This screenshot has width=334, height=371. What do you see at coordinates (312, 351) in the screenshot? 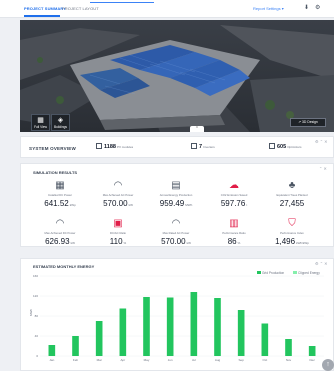
I see `bar-dec` at bounding box center [312, 351].